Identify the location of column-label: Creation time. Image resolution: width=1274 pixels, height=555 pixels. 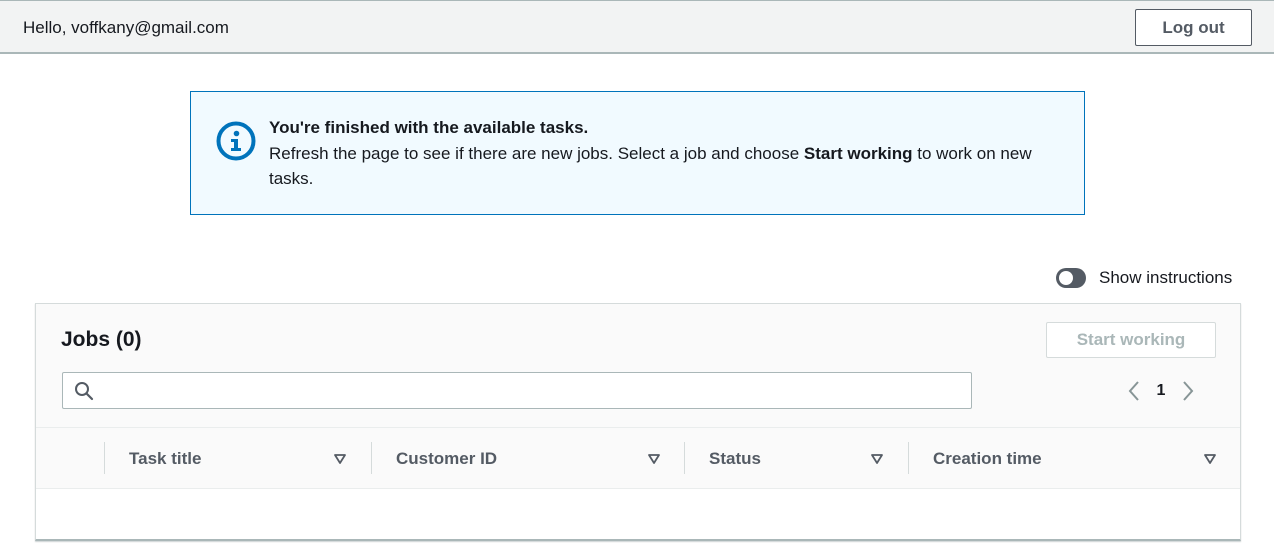
(987, 458).